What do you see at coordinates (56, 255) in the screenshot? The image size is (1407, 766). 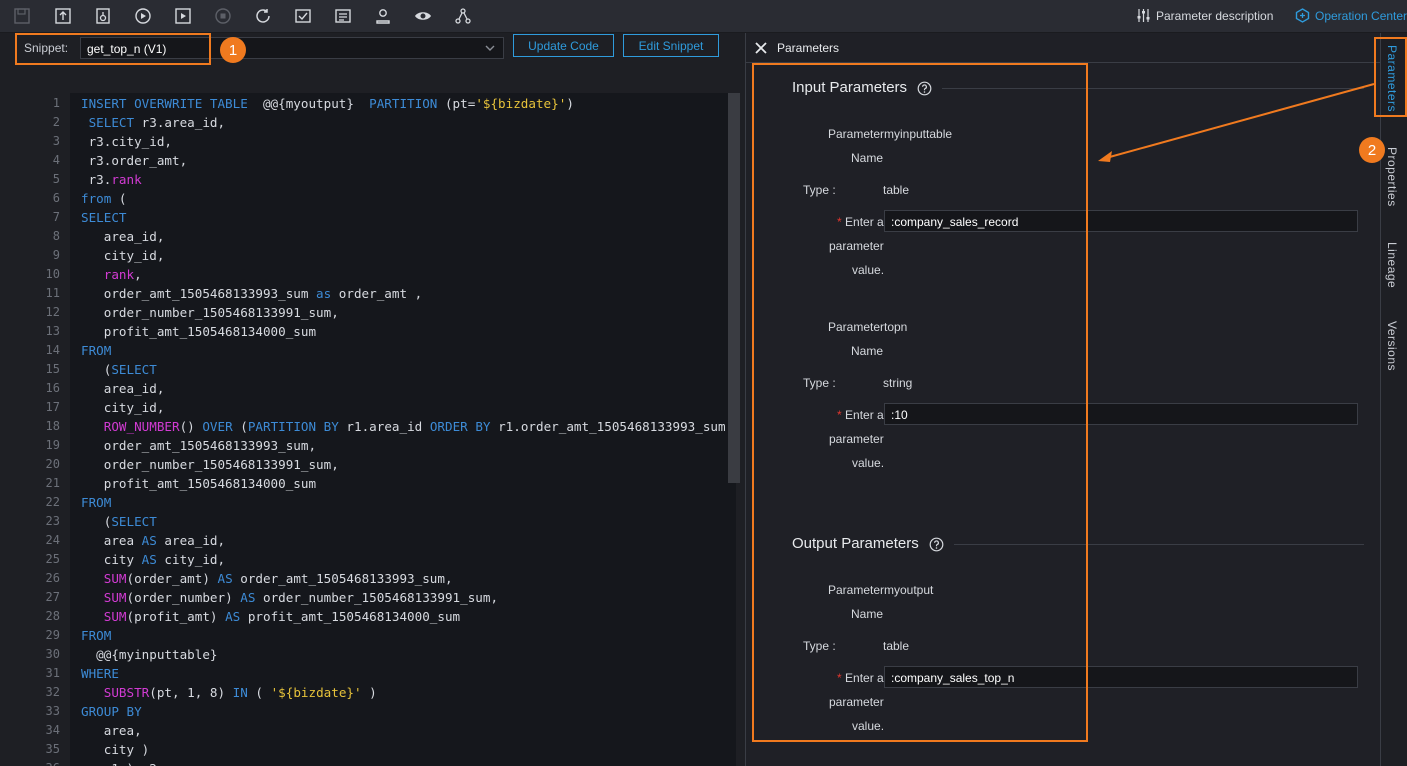 I see `line-number: 9` at bounding box center [56, 255].